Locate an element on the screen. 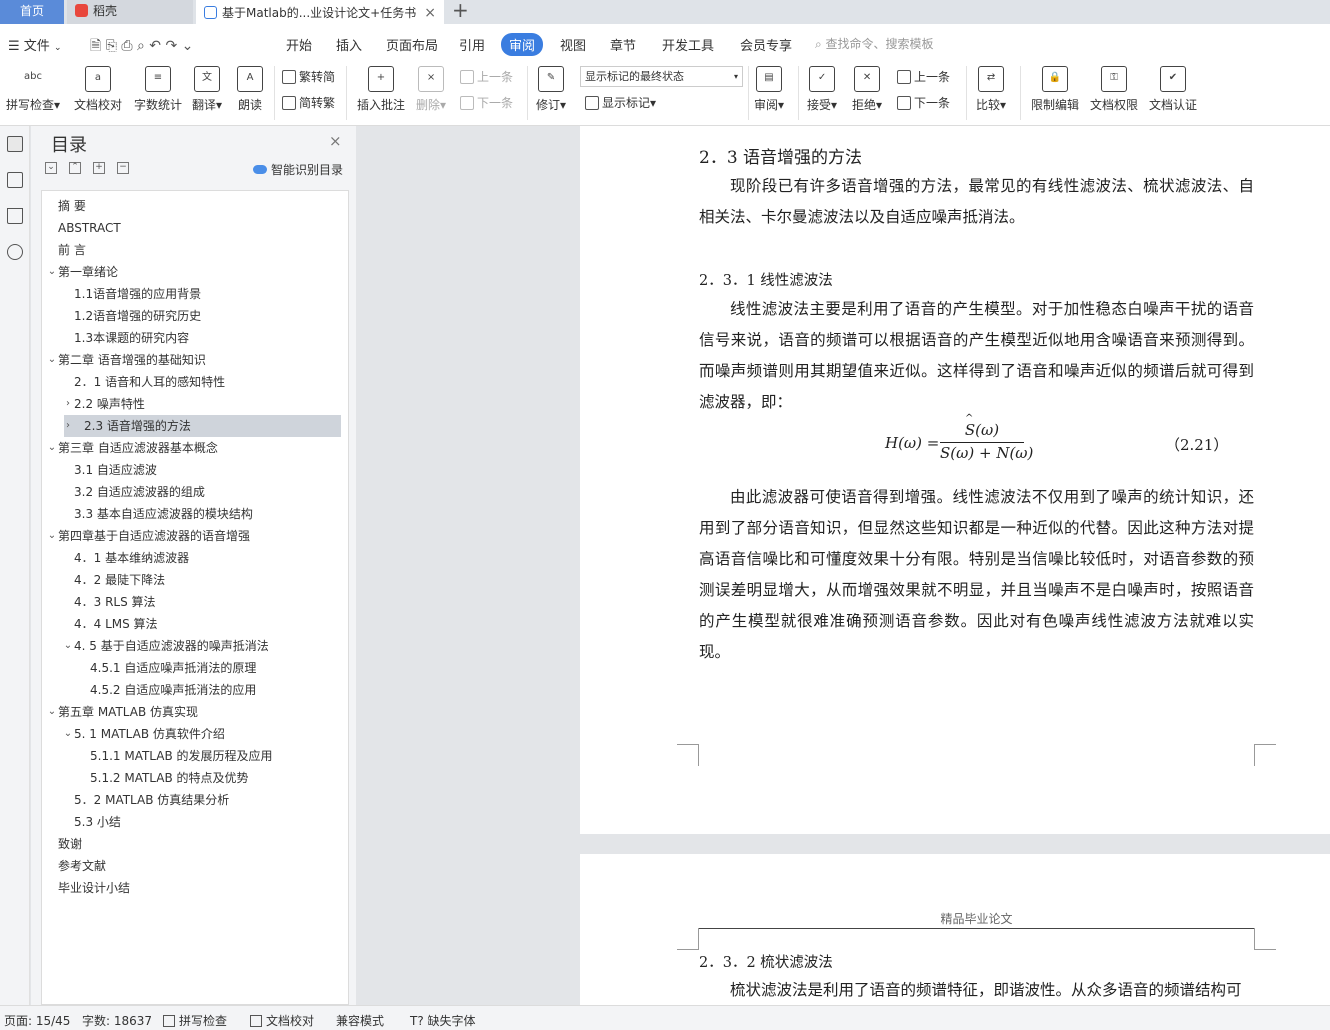 The width and height of the screenshot is (1330, 1030). spell-check-status: 拼写检查 is located at coordinates (195, 1020).